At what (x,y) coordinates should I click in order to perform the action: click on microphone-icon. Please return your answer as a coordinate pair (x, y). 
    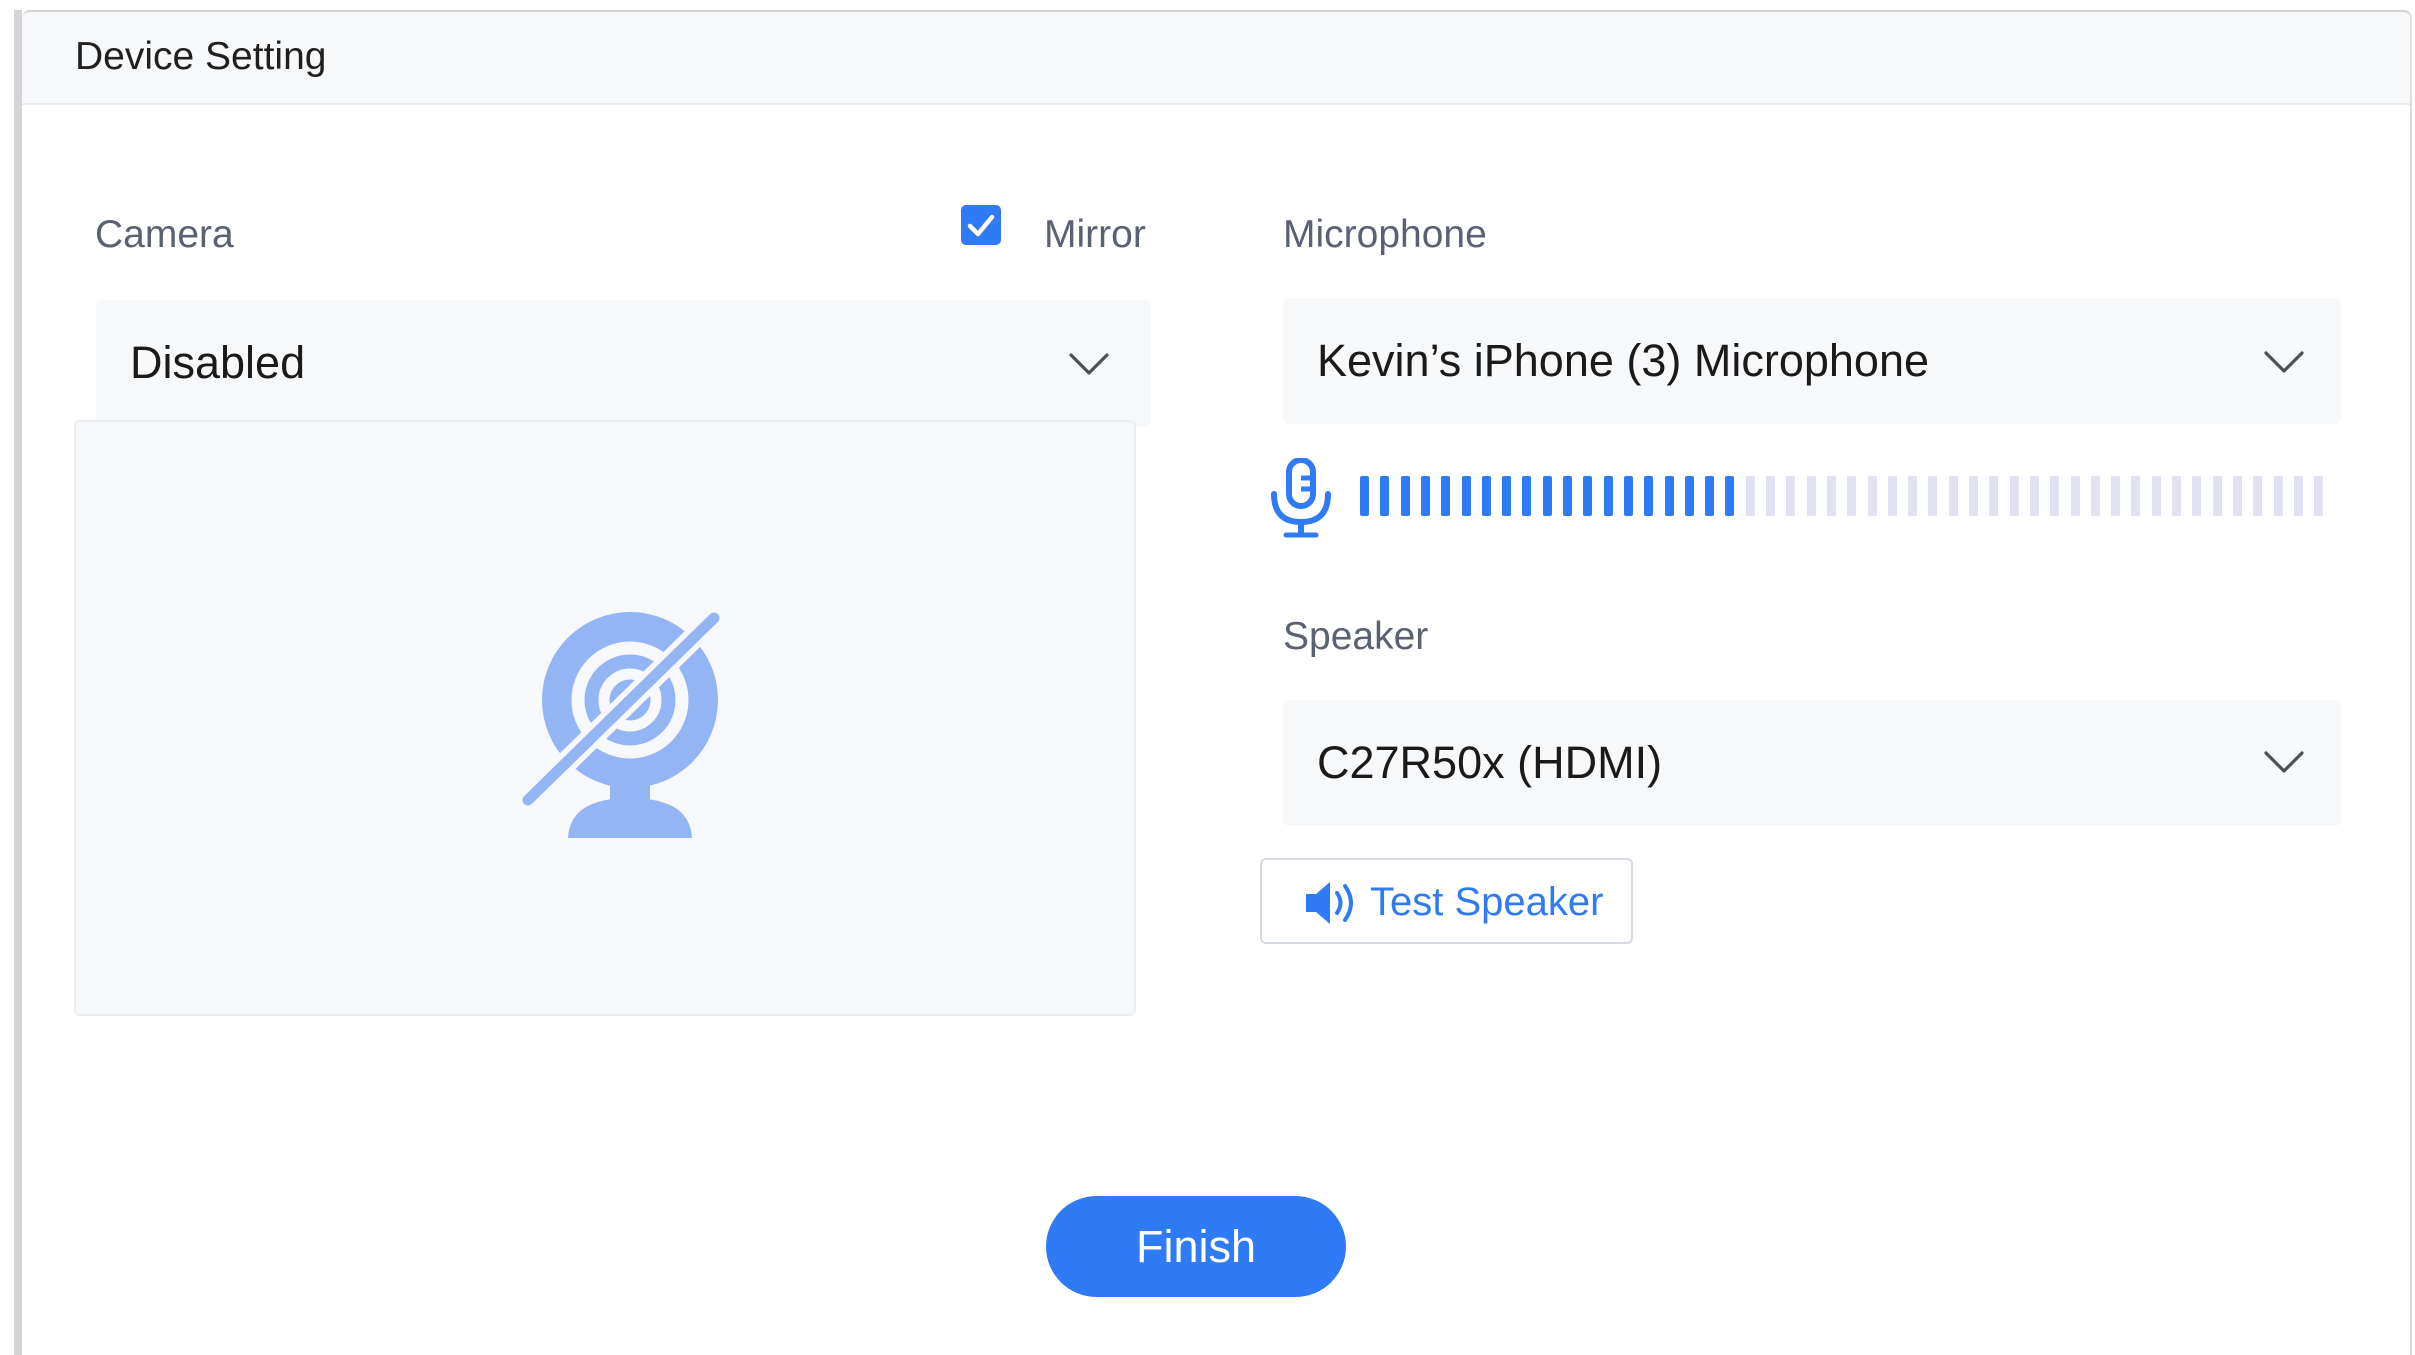
    Looking at the image, I should click on (1301, 498).